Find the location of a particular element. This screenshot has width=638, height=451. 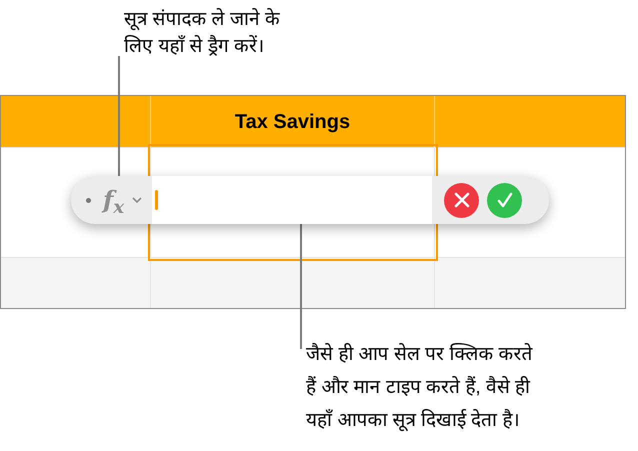

close-icon is located at coordinates (462, 200).